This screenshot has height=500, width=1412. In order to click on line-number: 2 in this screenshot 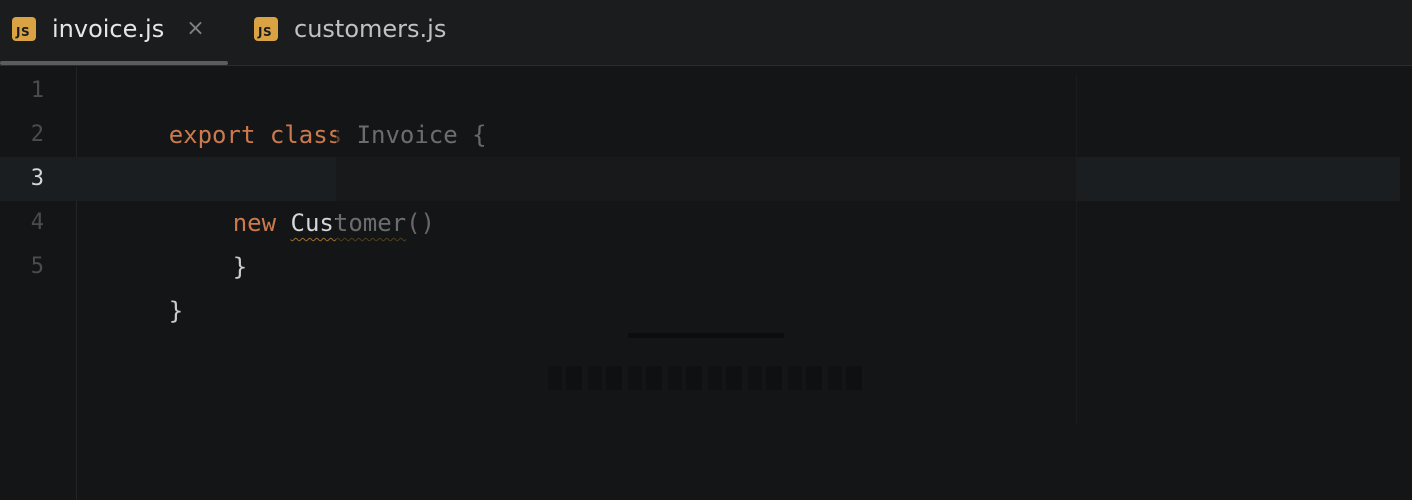, I will do `click(37, 134)`.